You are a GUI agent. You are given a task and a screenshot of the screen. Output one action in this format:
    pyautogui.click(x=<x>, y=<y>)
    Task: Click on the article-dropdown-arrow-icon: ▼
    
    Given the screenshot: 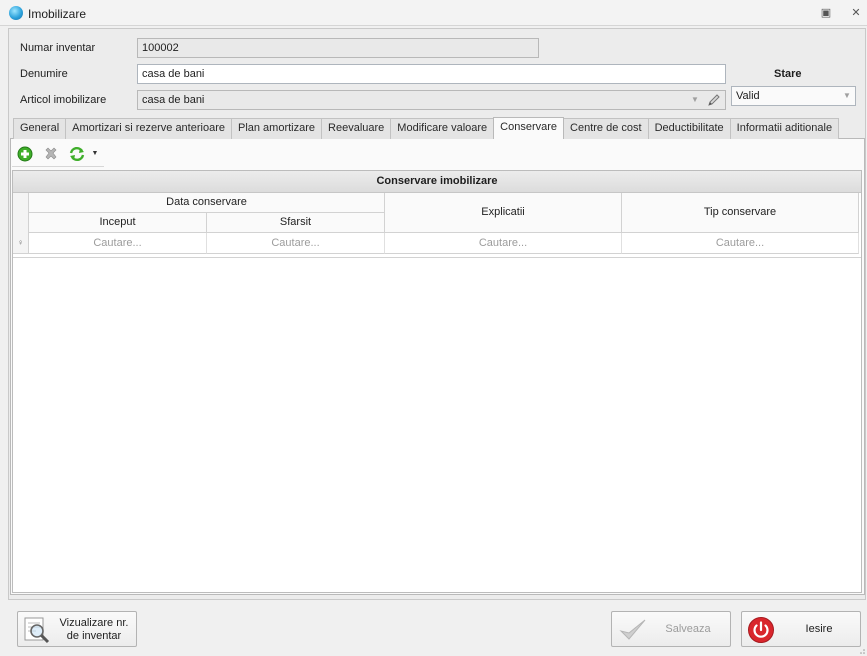 What is the action you would take?
    pyautogui.click(x=695, y=100)
    